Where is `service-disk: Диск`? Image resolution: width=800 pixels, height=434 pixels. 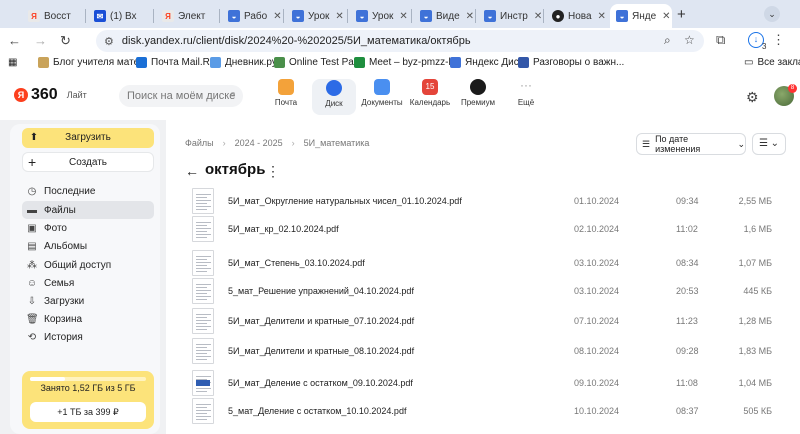
service-disk: Диск is located at coordinates (334, 97).